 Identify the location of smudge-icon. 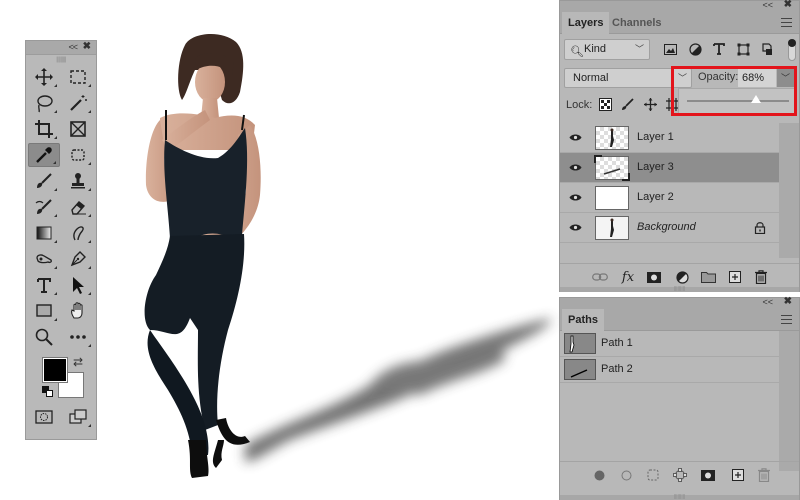
(78, 233).